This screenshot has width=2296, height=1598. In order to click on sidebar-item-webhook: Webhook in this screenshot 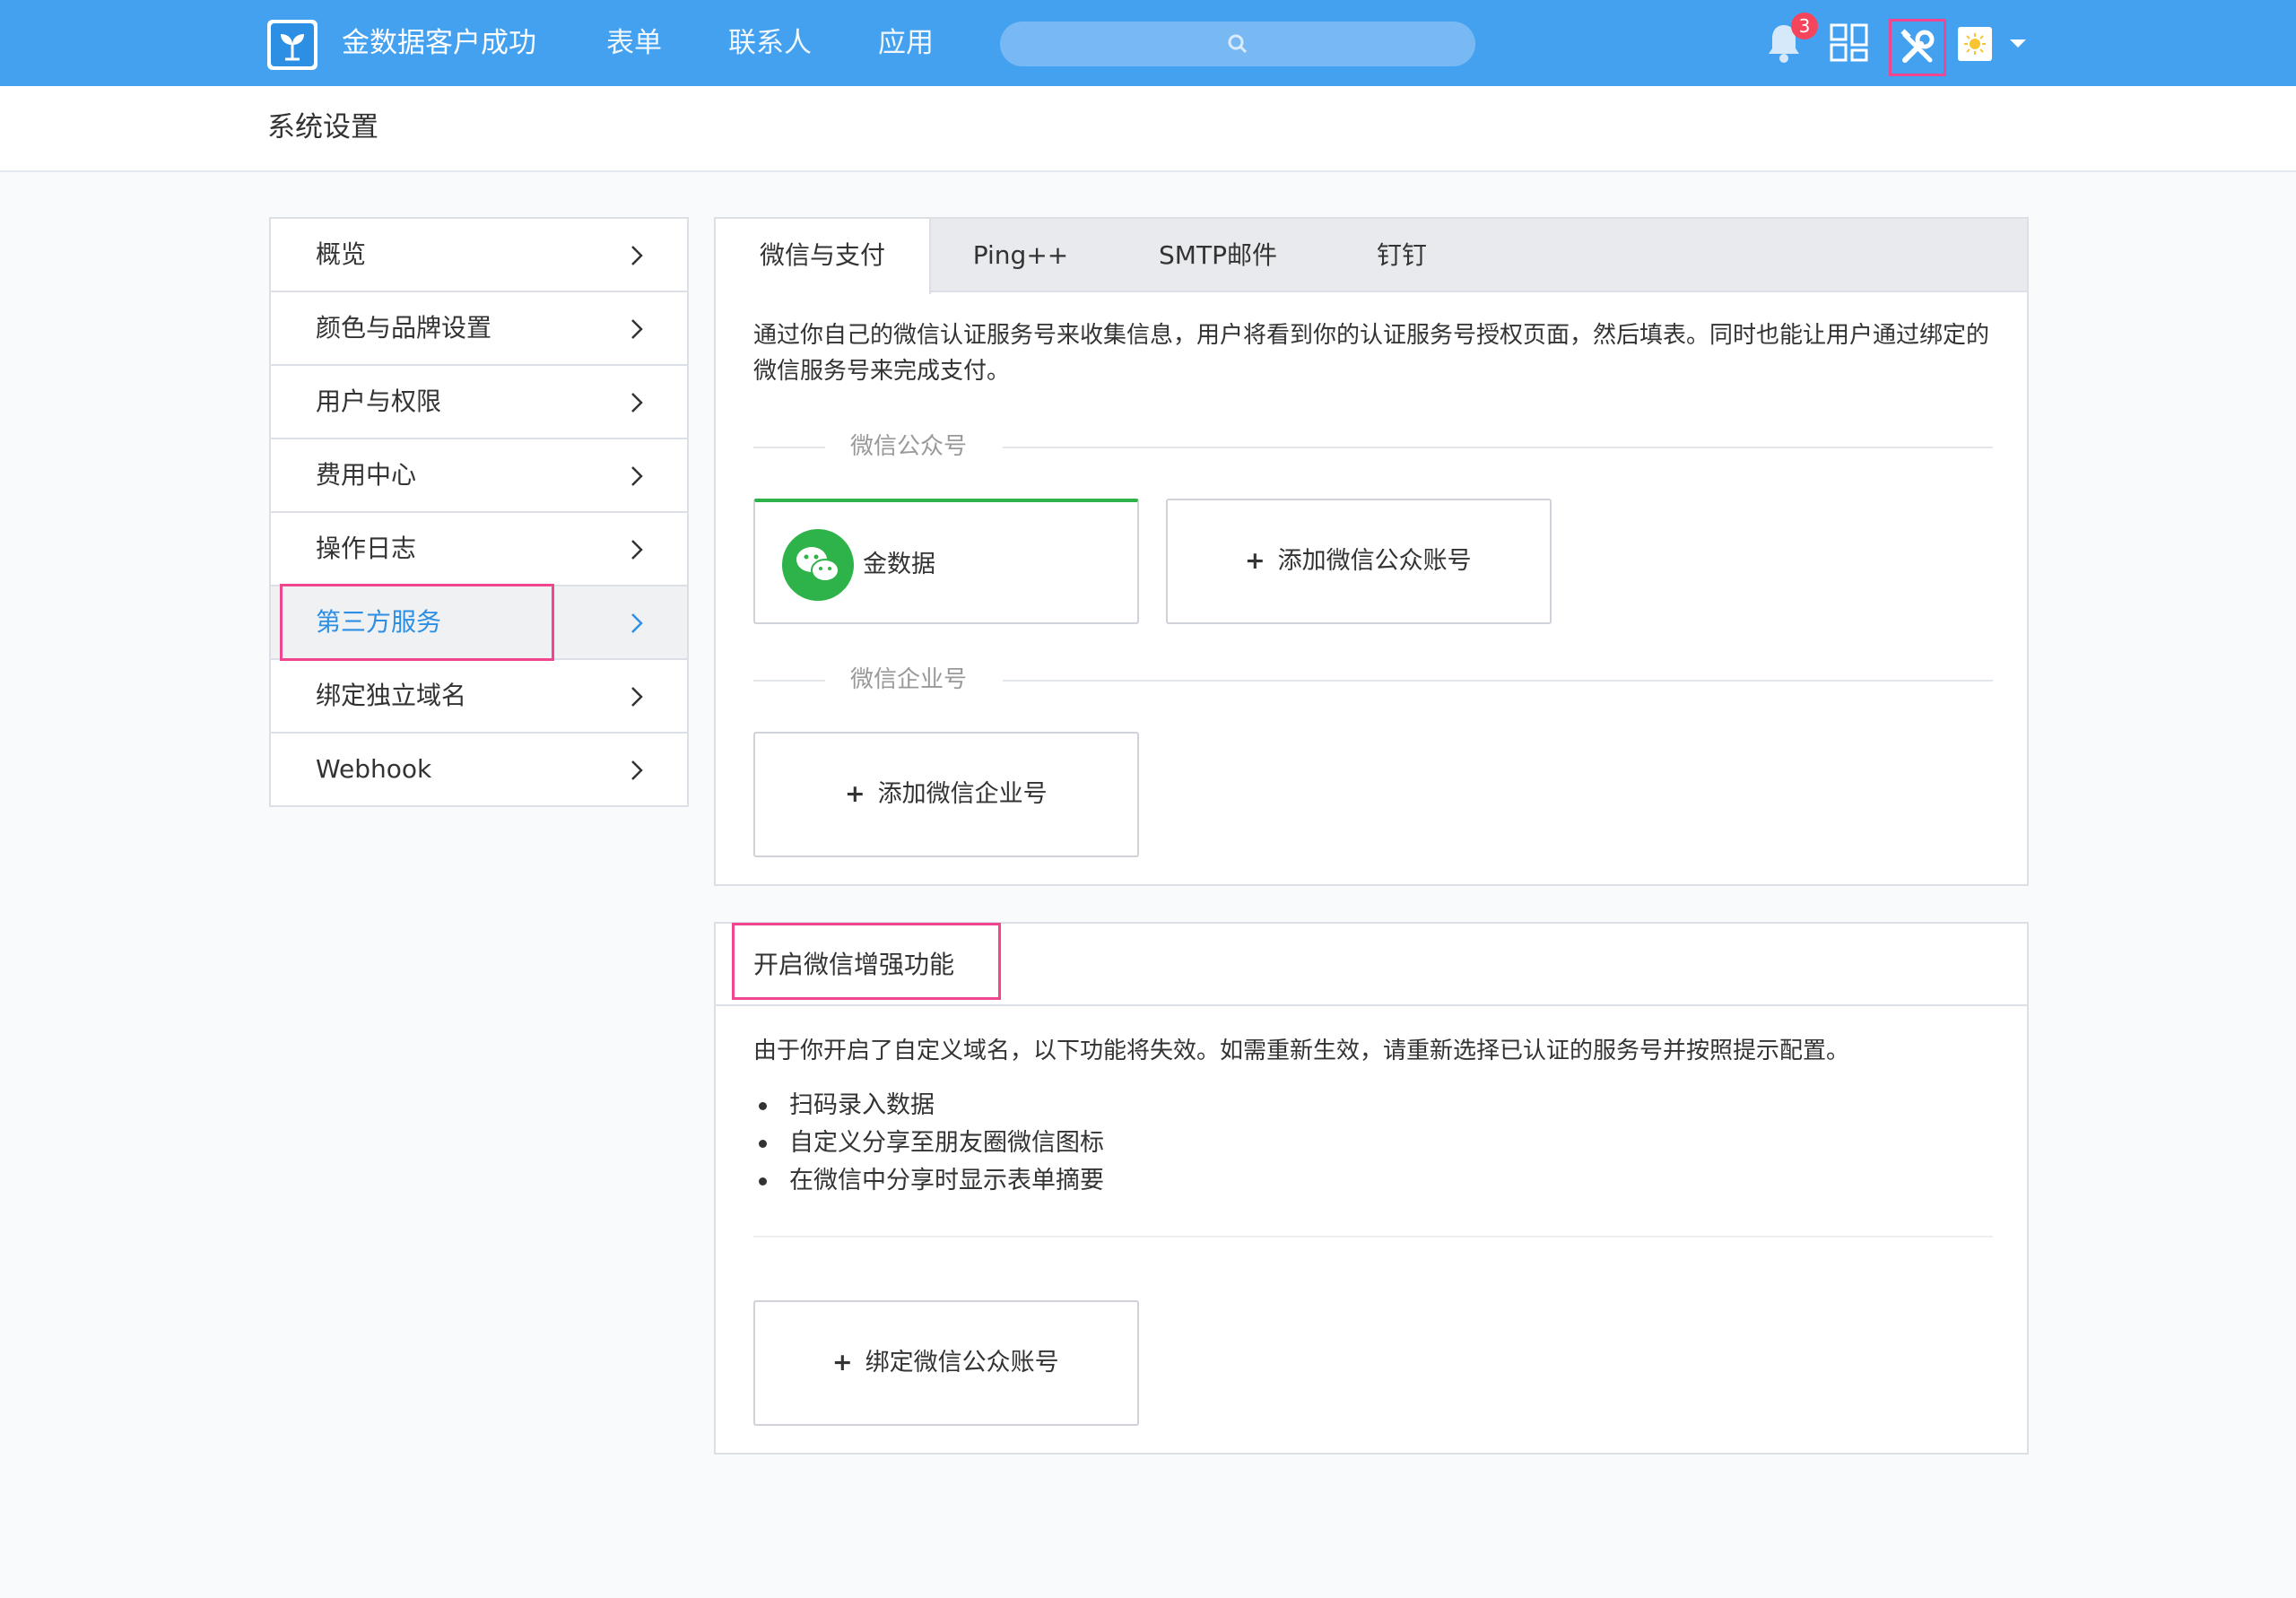, I will do `click(479, 770)`.